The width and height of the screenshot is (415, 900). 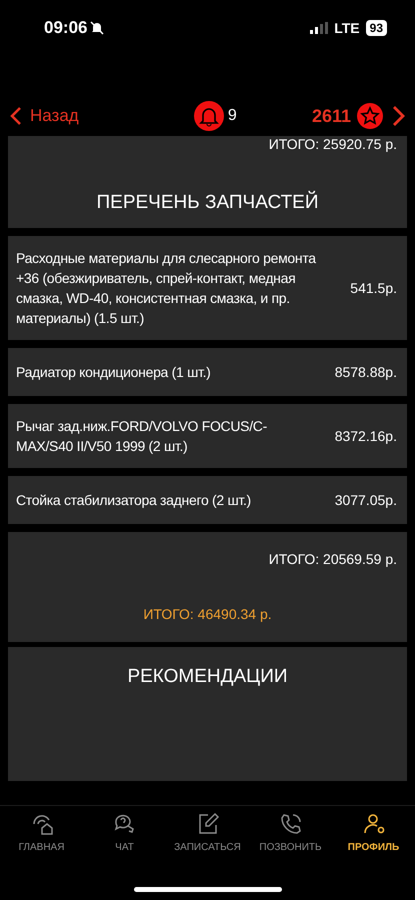 I want to click on part-price: 8578.88р., so click(x=365, y=372).